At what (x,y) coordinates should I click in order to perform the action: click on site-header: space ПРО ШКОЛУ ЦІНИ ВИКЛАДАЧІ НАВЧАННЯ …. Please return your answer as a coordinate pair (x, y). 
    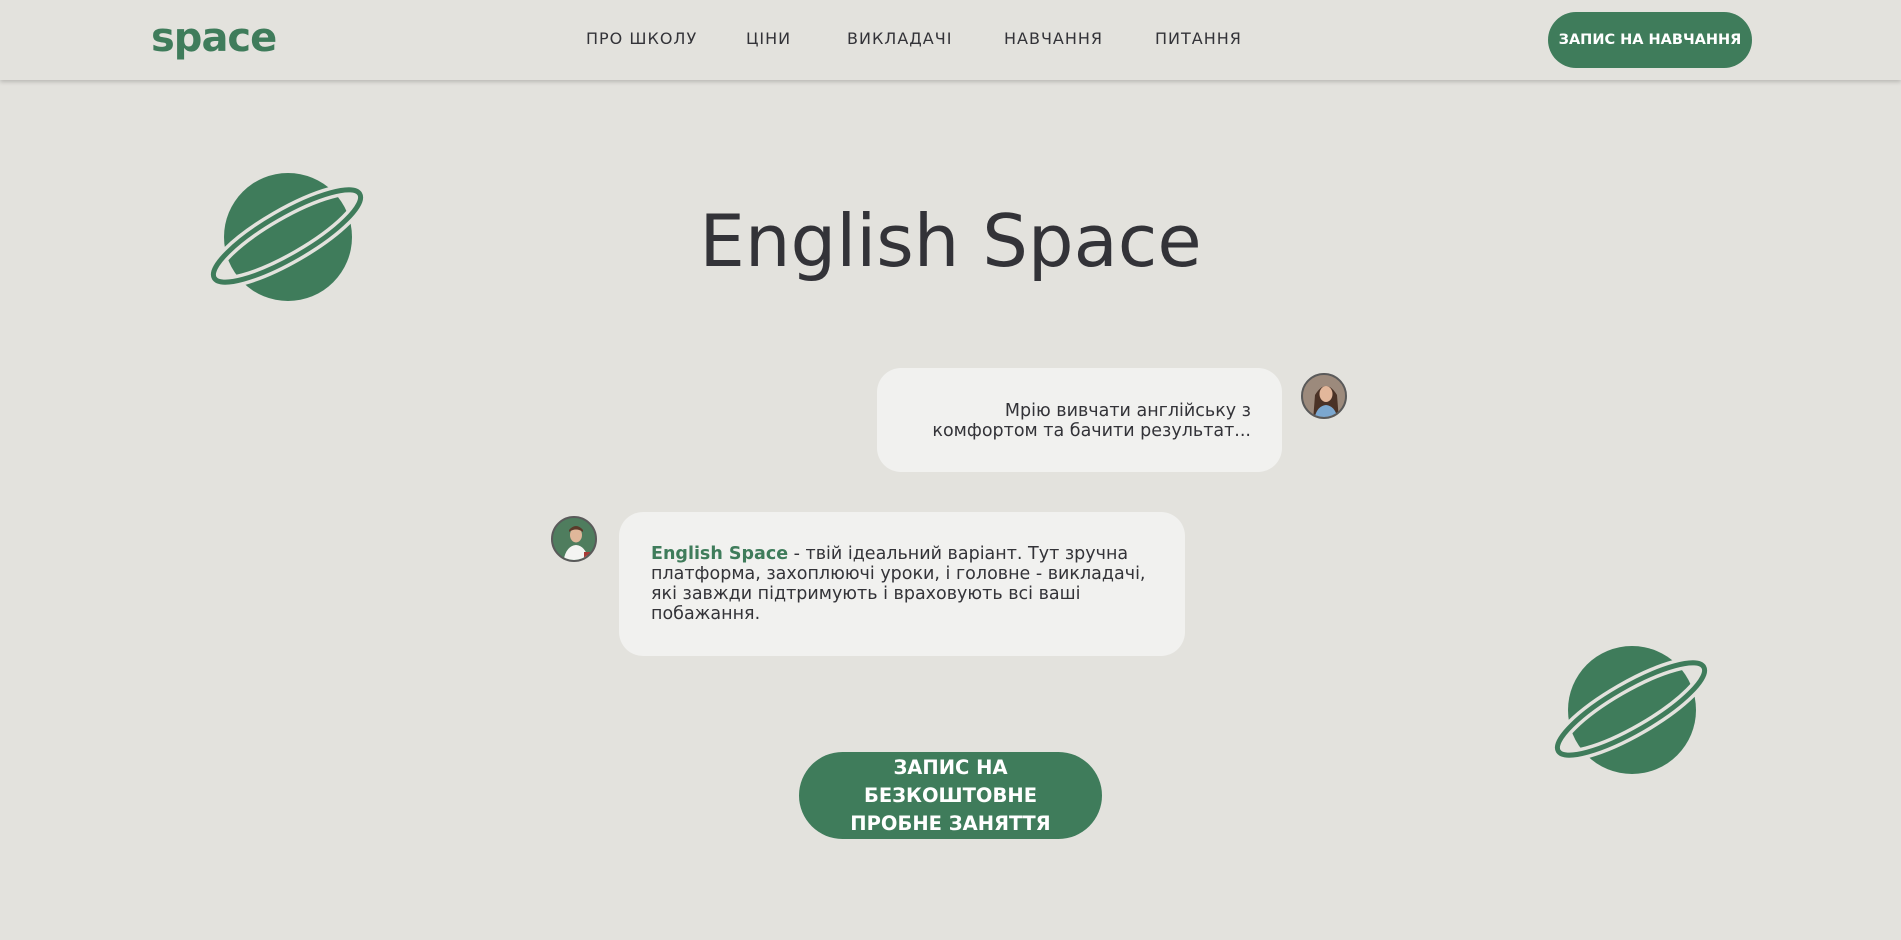
    Looking at the image, I should click on (950, 40).